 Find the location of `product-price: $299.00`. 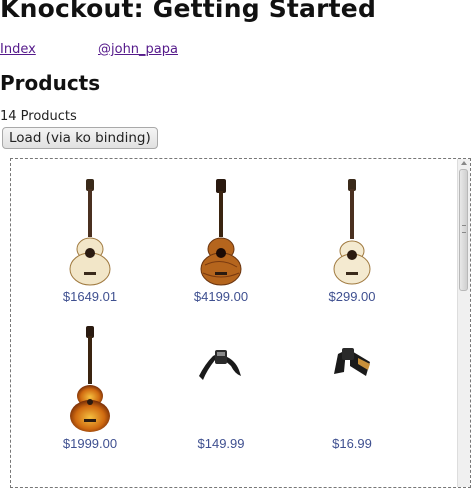

product-price: $299.00 is located at coordinates (352, 296).